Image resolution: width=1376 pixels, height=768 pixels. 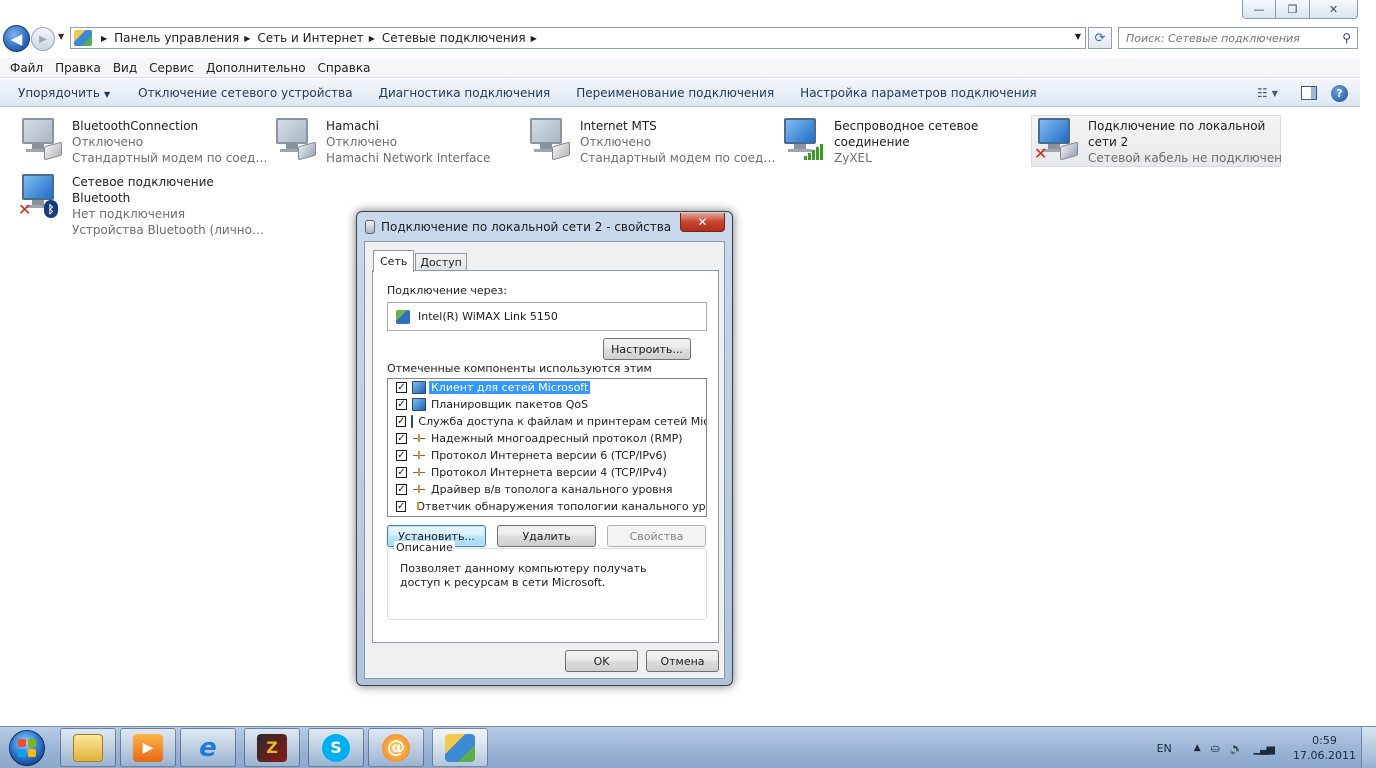 What do you see at coordinates (125, 68) in the screenshot?
I see `menu-view: Вид` at bounding box center [125, 68].